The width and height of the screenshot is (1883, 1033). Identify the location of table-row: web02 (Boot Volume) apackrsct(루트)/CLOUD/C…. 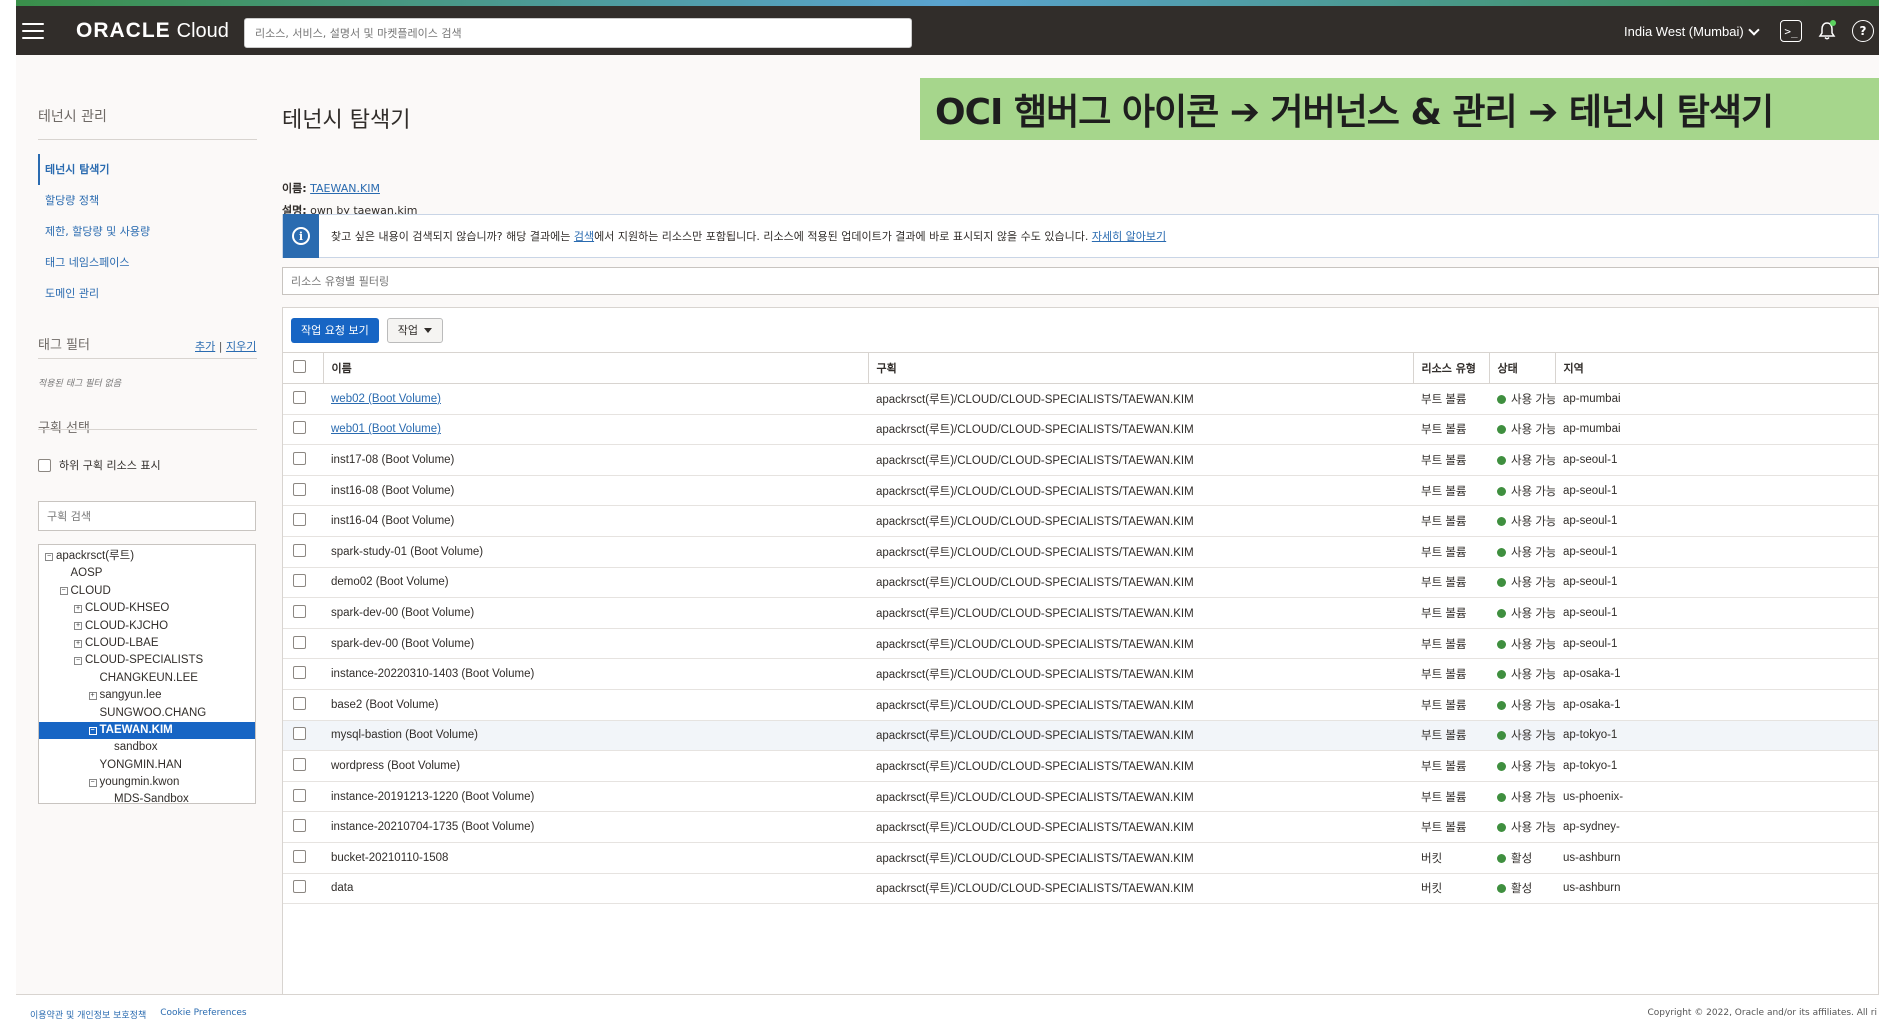
(1080, 399).